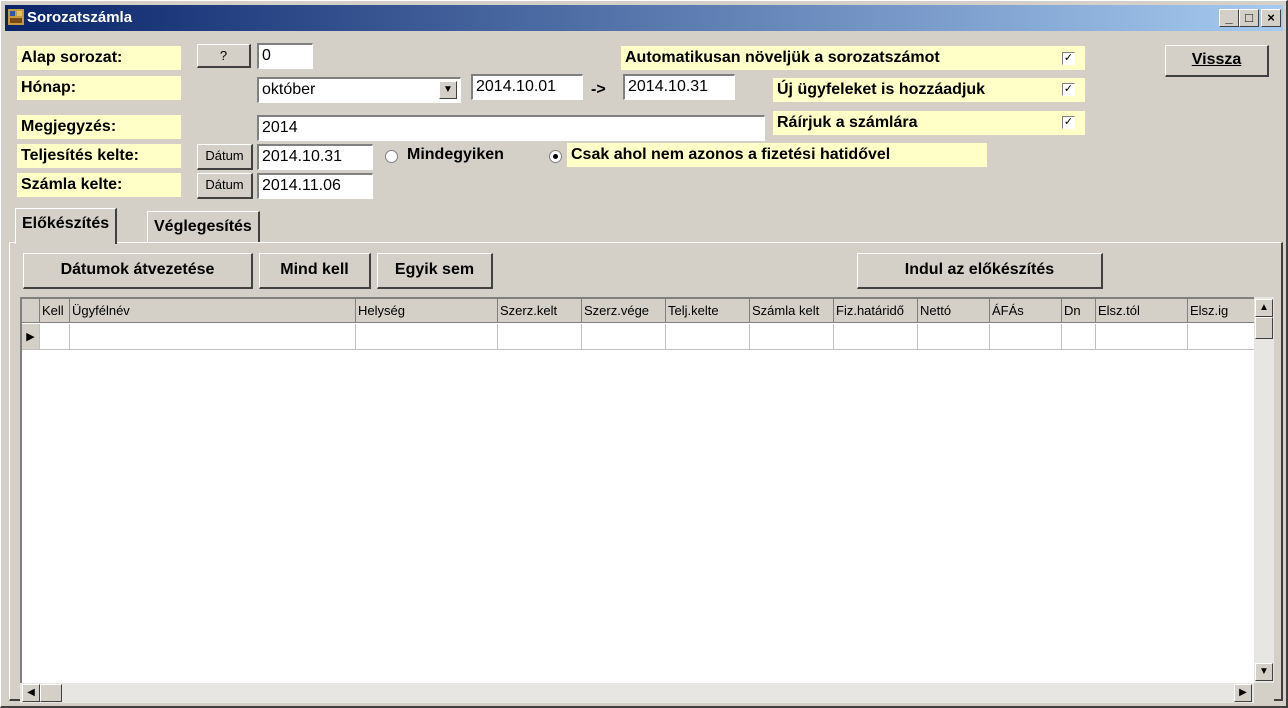 This screenshot has width=1288, height=708. I want to click on column-header: Elsz.tól, so click(1142, 311).